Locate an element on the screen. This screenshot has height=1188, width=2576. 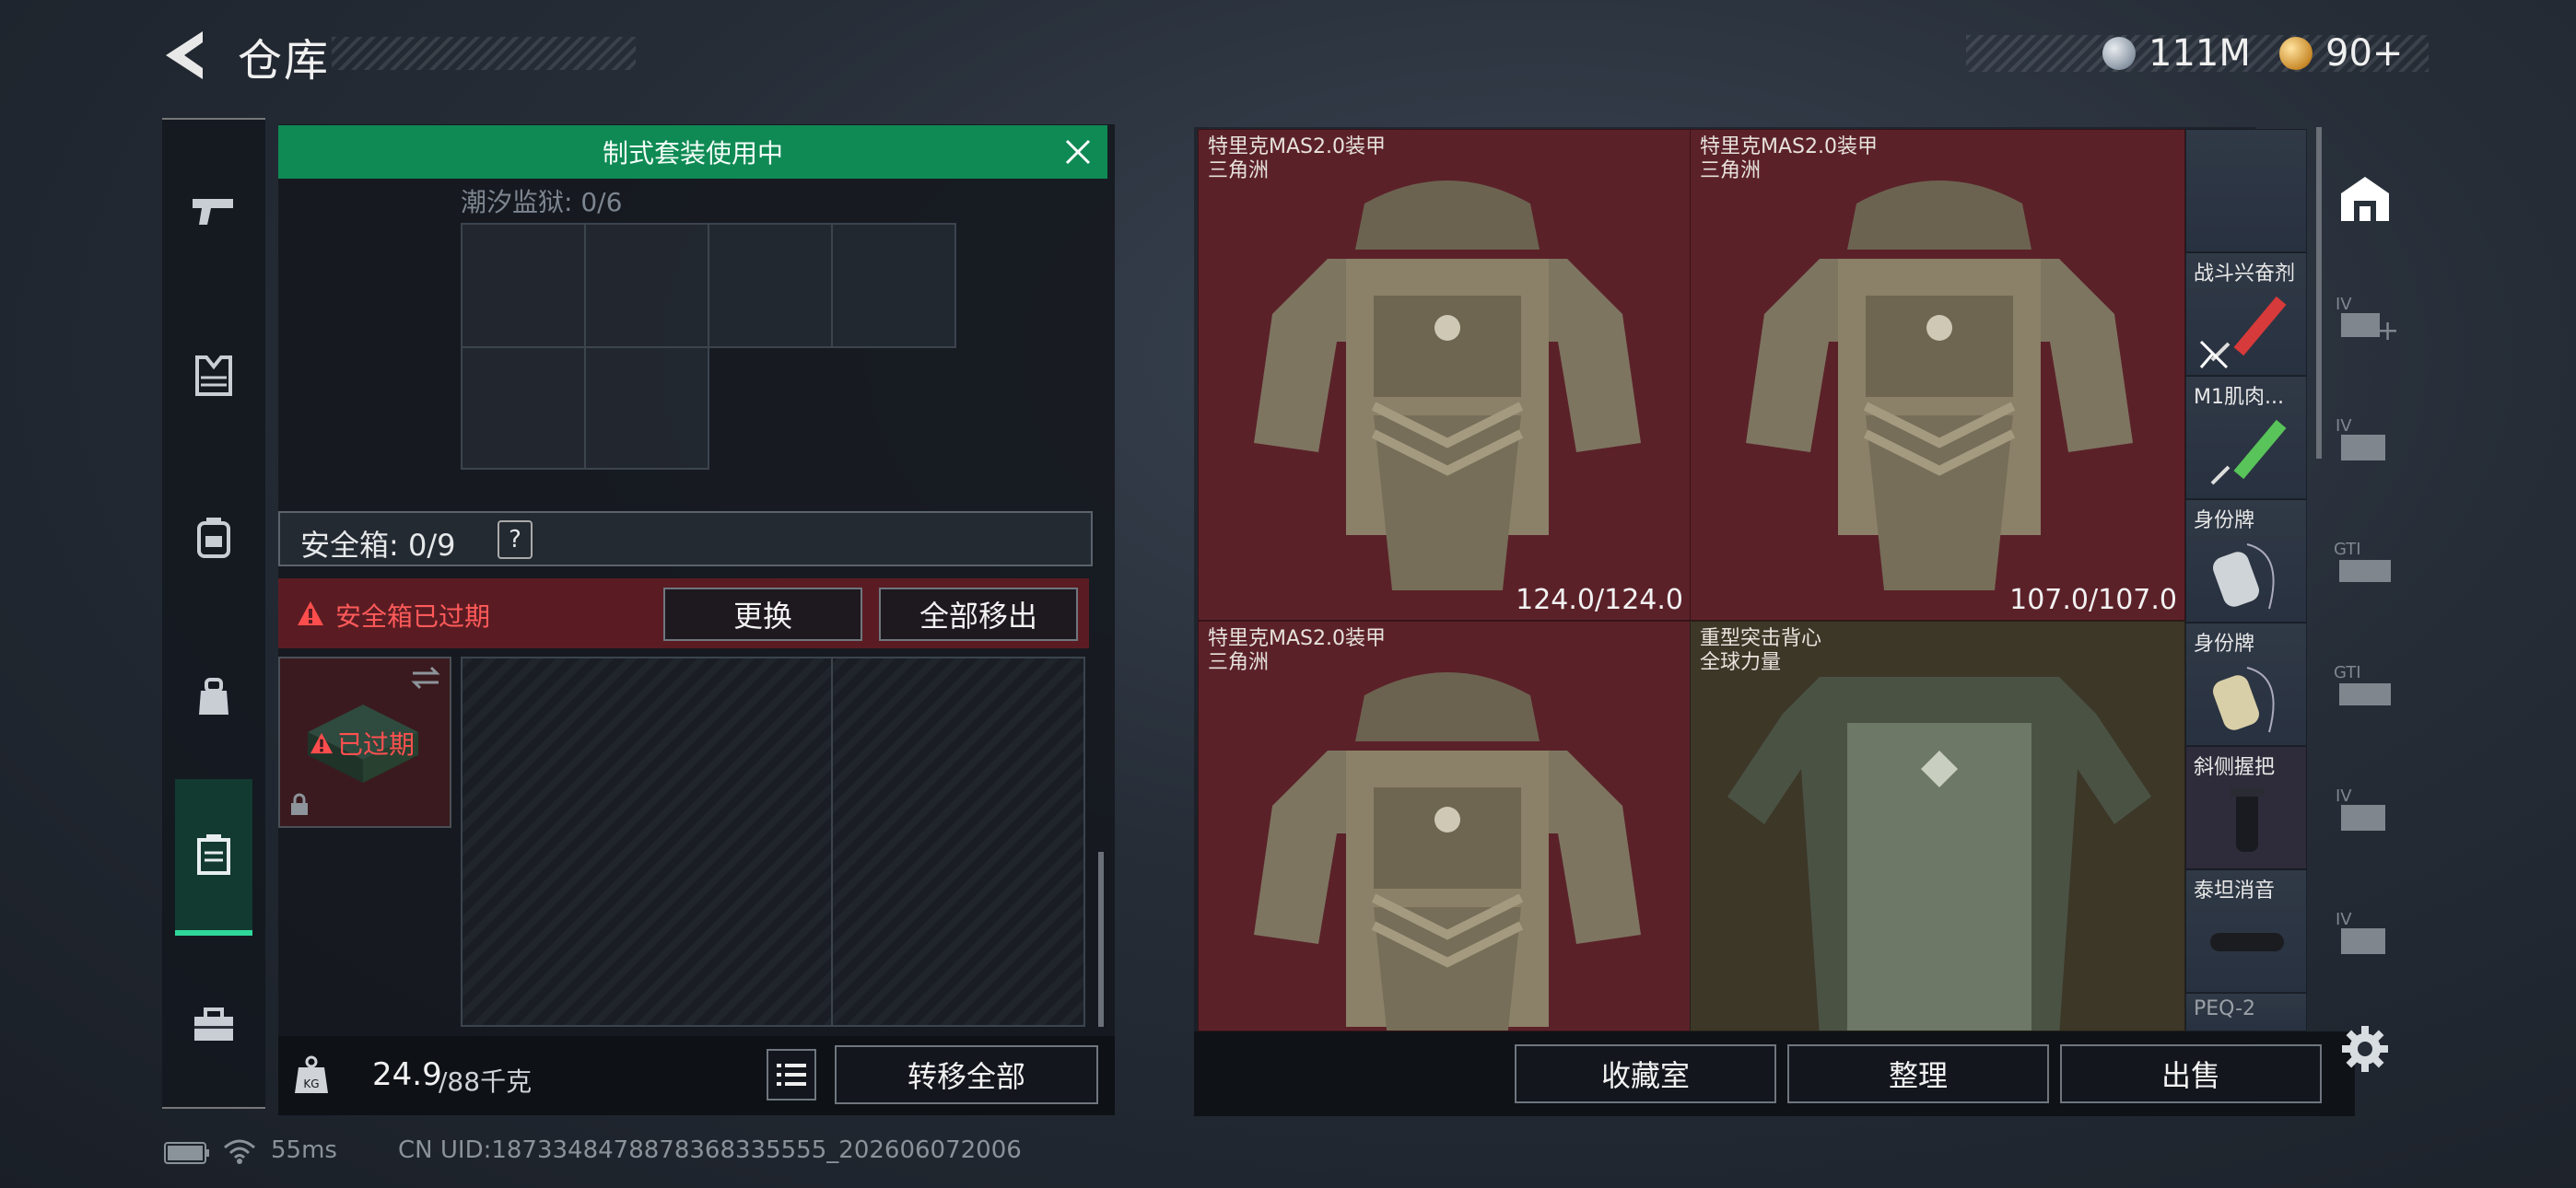
tab-safe-box is located at coordinates (213, 857).